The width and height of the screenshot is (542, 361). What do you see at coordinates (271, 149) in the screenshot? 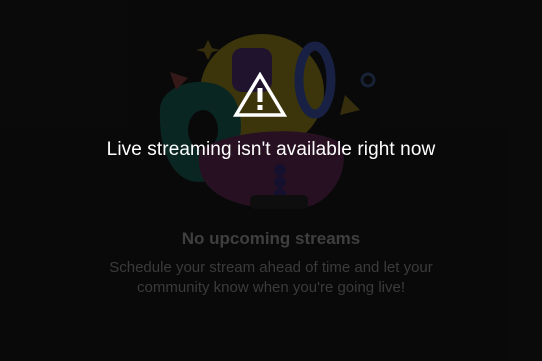
I see `error-message: Live streaming isn't available right now` at bounding box center [271, 149].